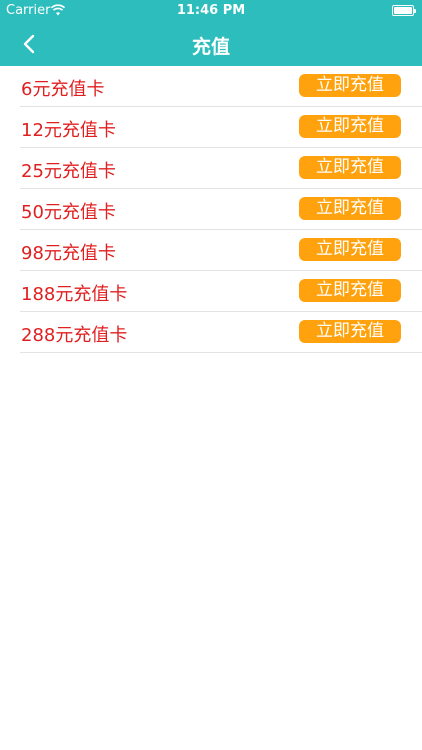  I want to click on nav-bar: 充值, so click(211, 44).